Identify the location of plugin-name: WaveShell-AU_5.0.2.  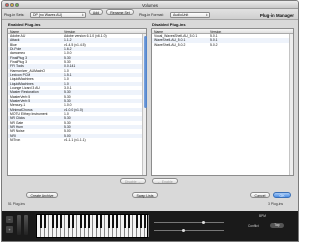
(170, 44).